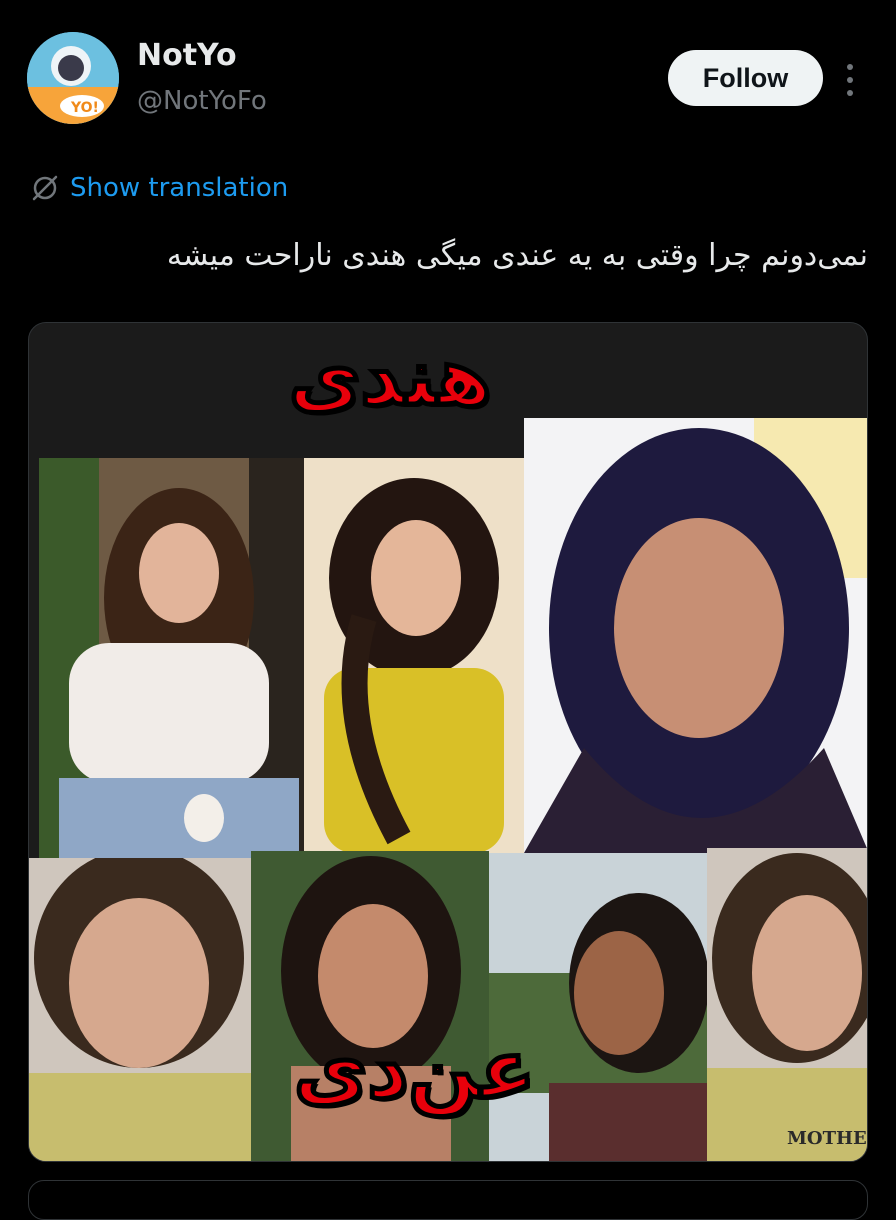 The image size is (896, 1220). I want to click on meme-bottom-label: عن‌دی, so click(414, 1070).